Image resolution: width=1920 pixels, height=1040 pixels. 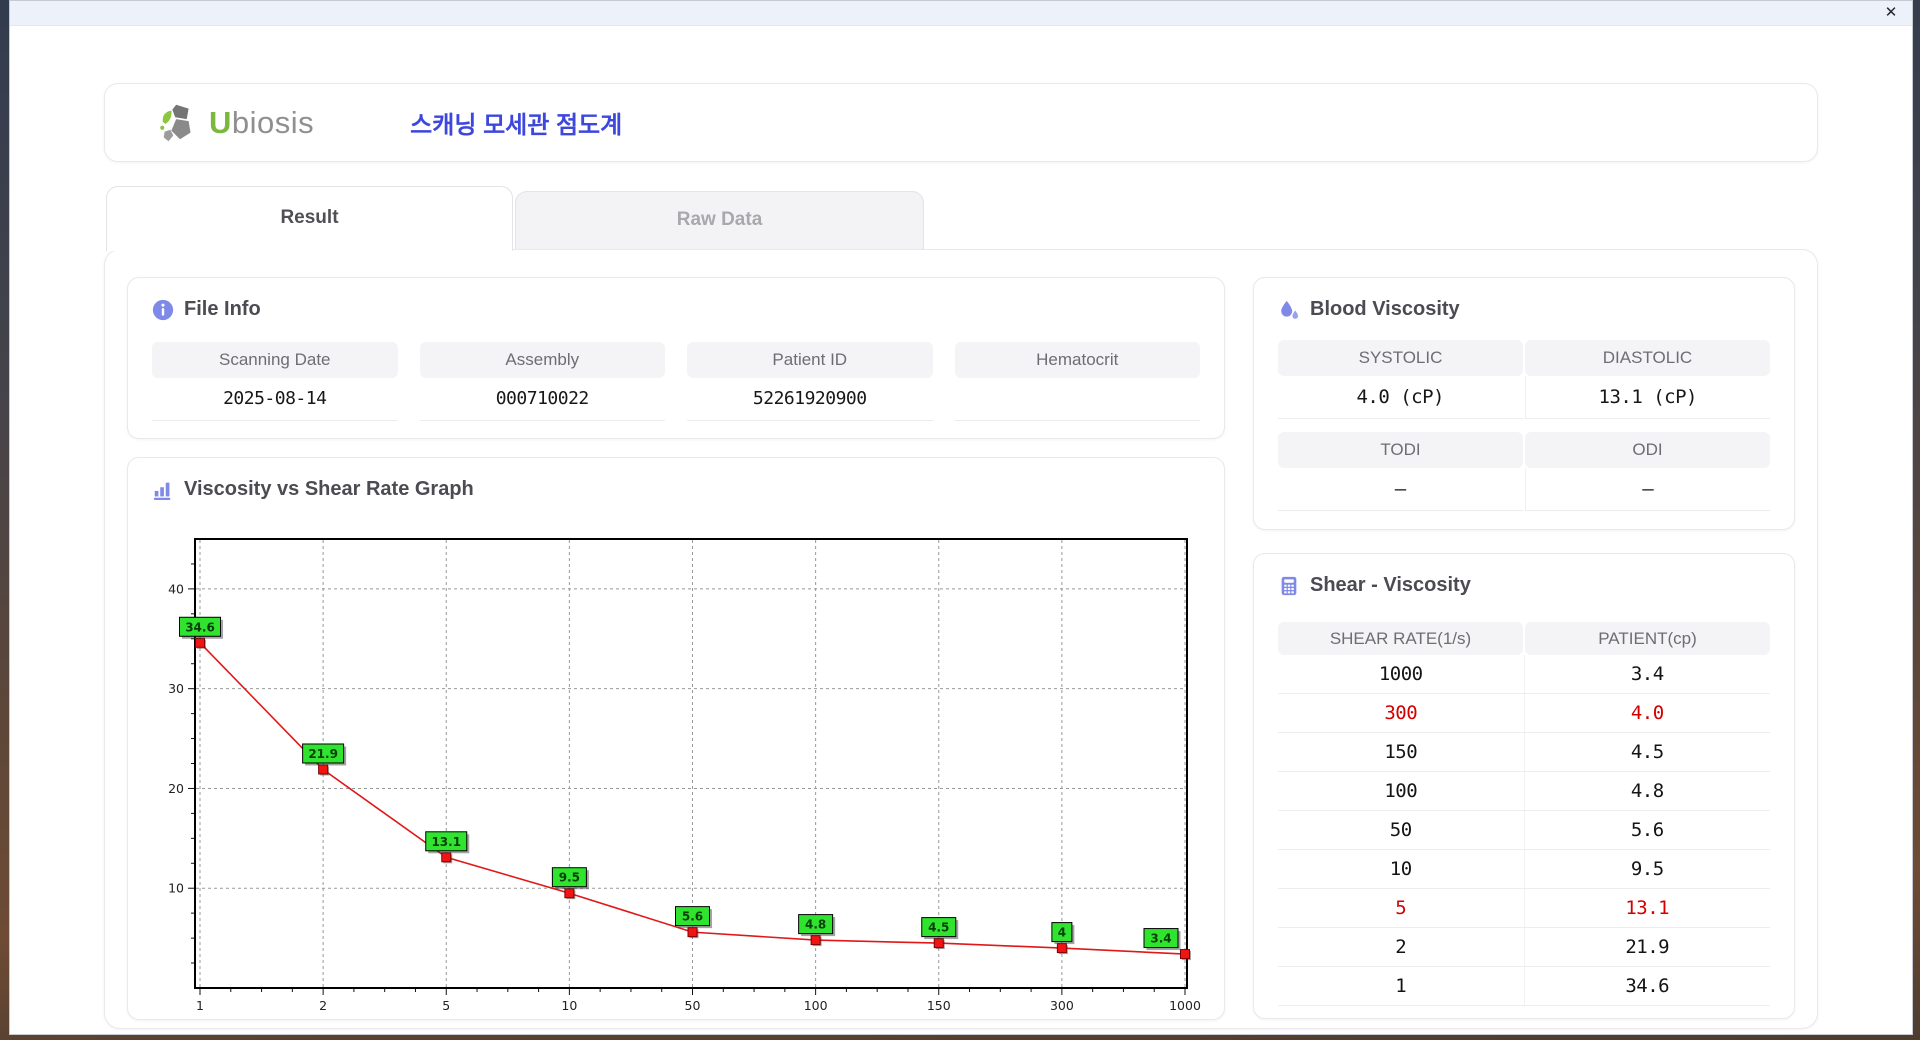 I want to click on field-value: 000710022, so click(x=542, y=399).